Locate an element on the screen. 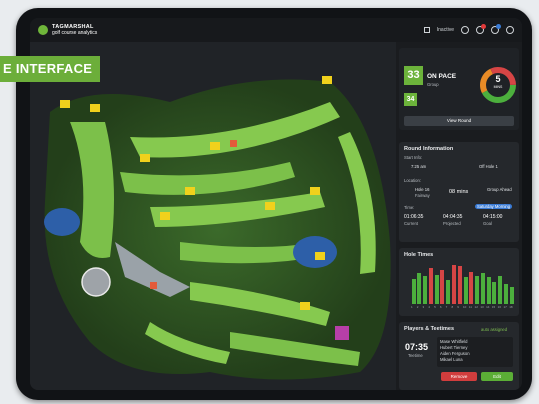 The height and width of the screenshot is (404, 539). view-round-button: View Round is located at coordinates (459, 121).